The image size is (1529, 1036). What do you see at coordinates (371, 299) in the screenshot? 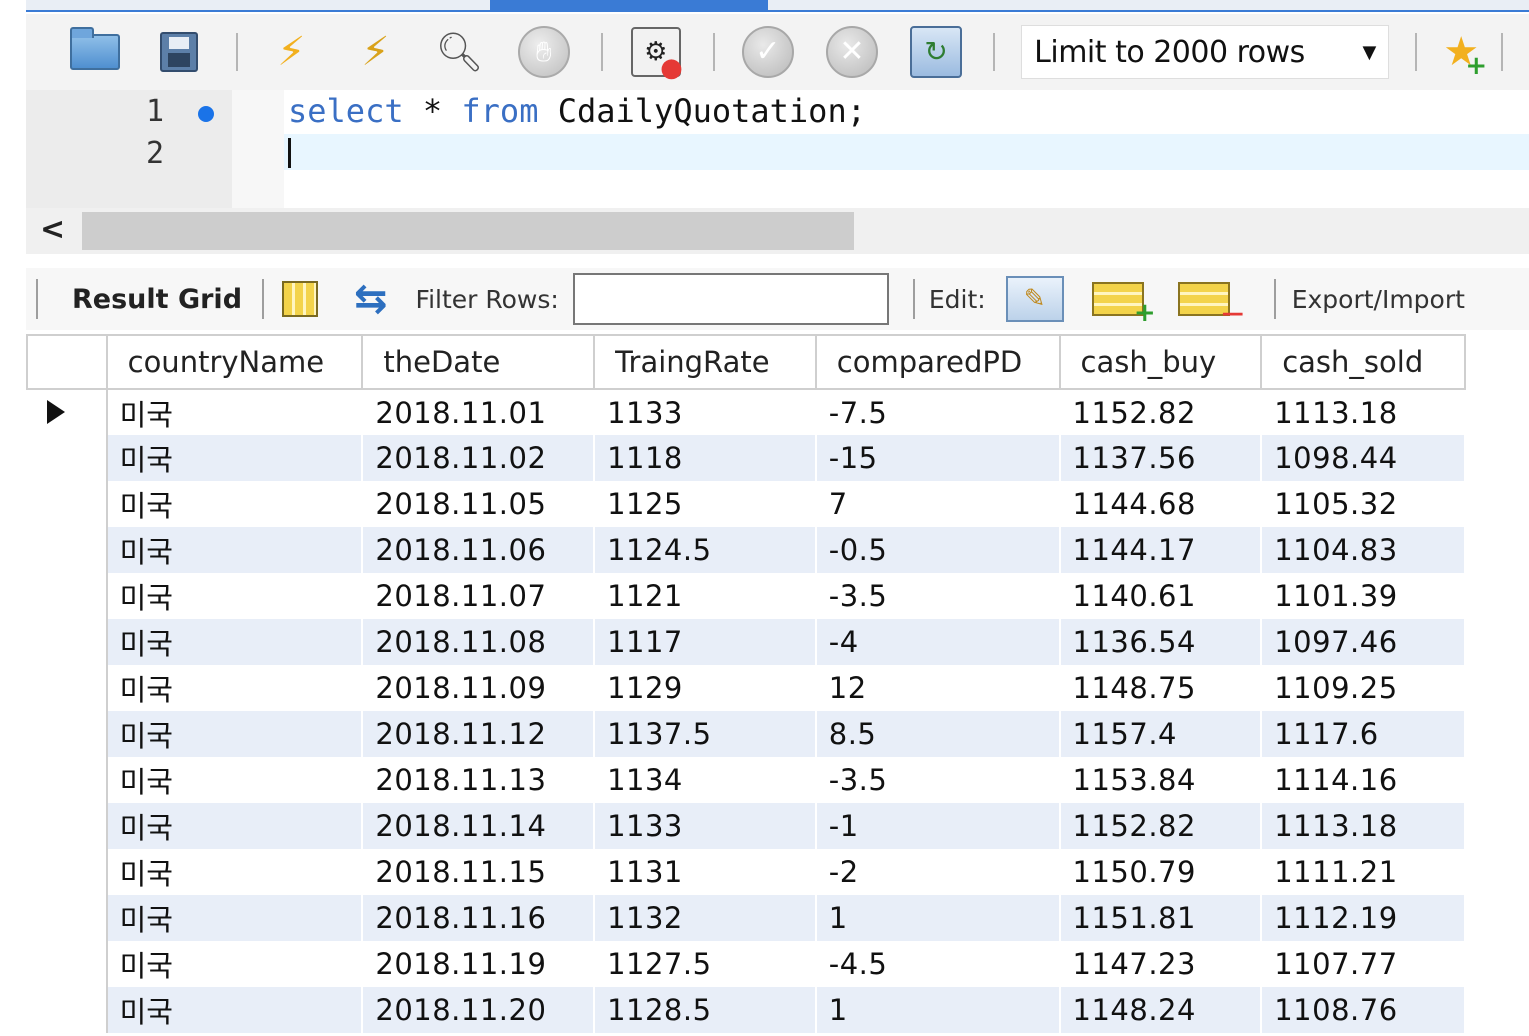
I see `refresh-icon: ⇆` at bounding box center [371, 299].